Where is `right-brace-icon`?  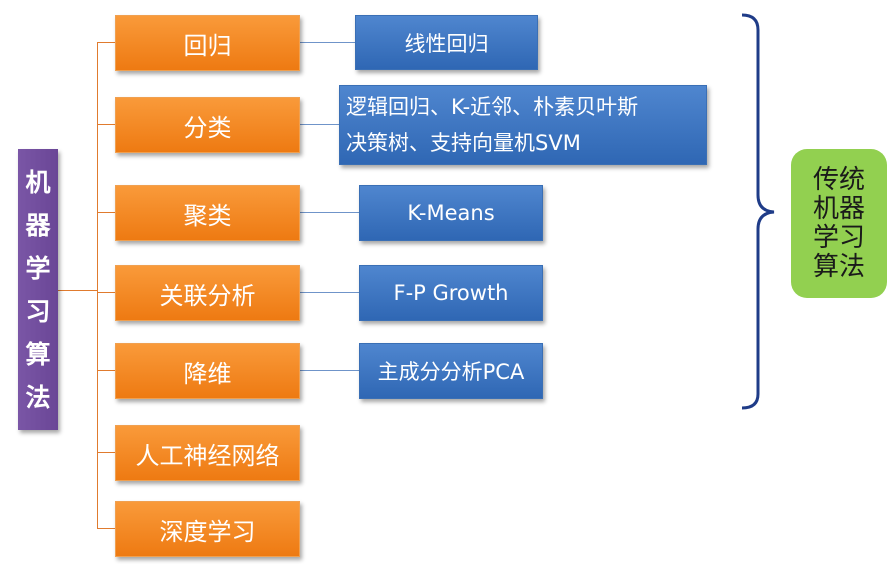 right-brace-icon is located at coordinates (758, 211).